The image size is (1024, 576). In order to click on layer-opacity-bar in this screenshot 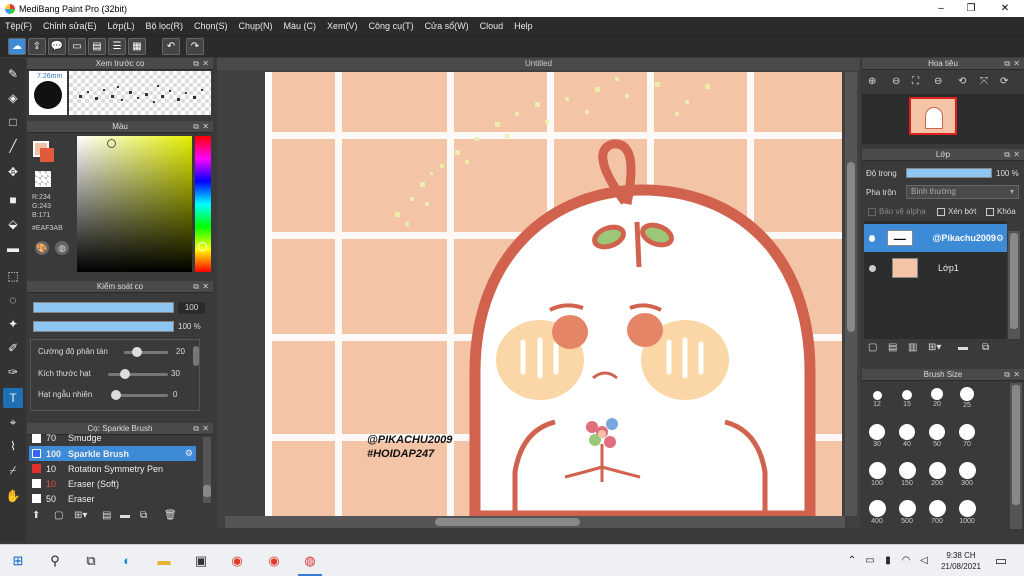, I will do `click(949, 173)`.